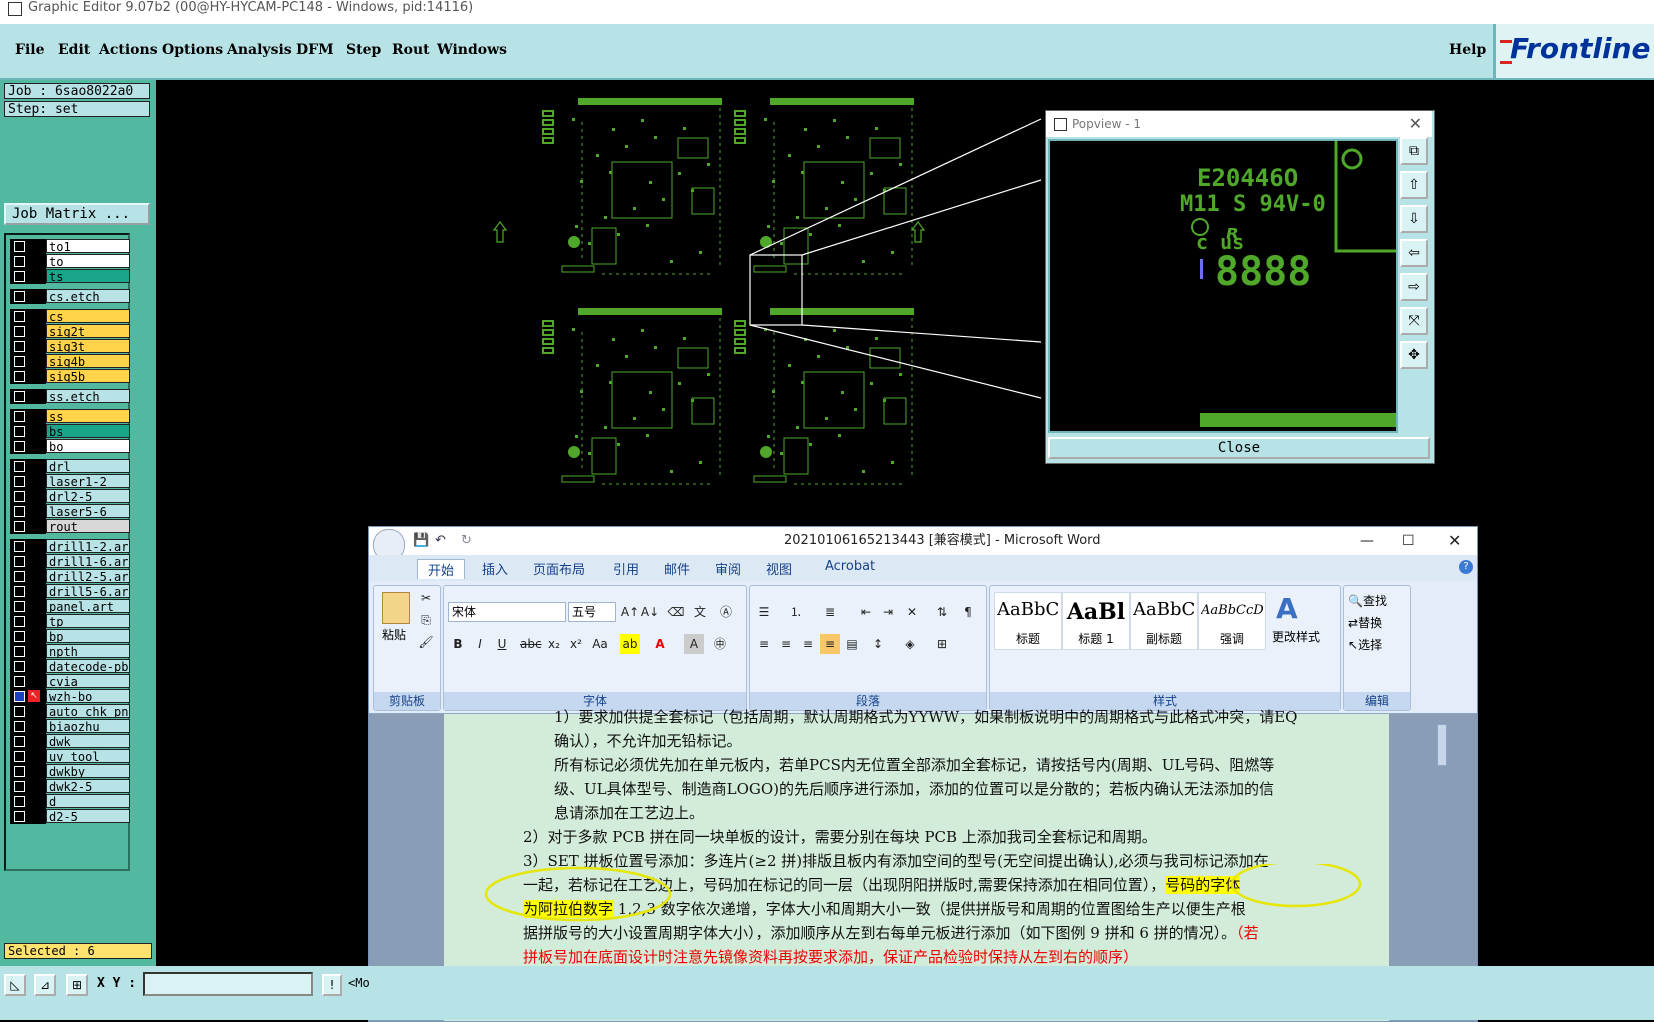  Describe the element at coordinates (70, 416) in the screenshot. I see `layer-row: ss` at that location.